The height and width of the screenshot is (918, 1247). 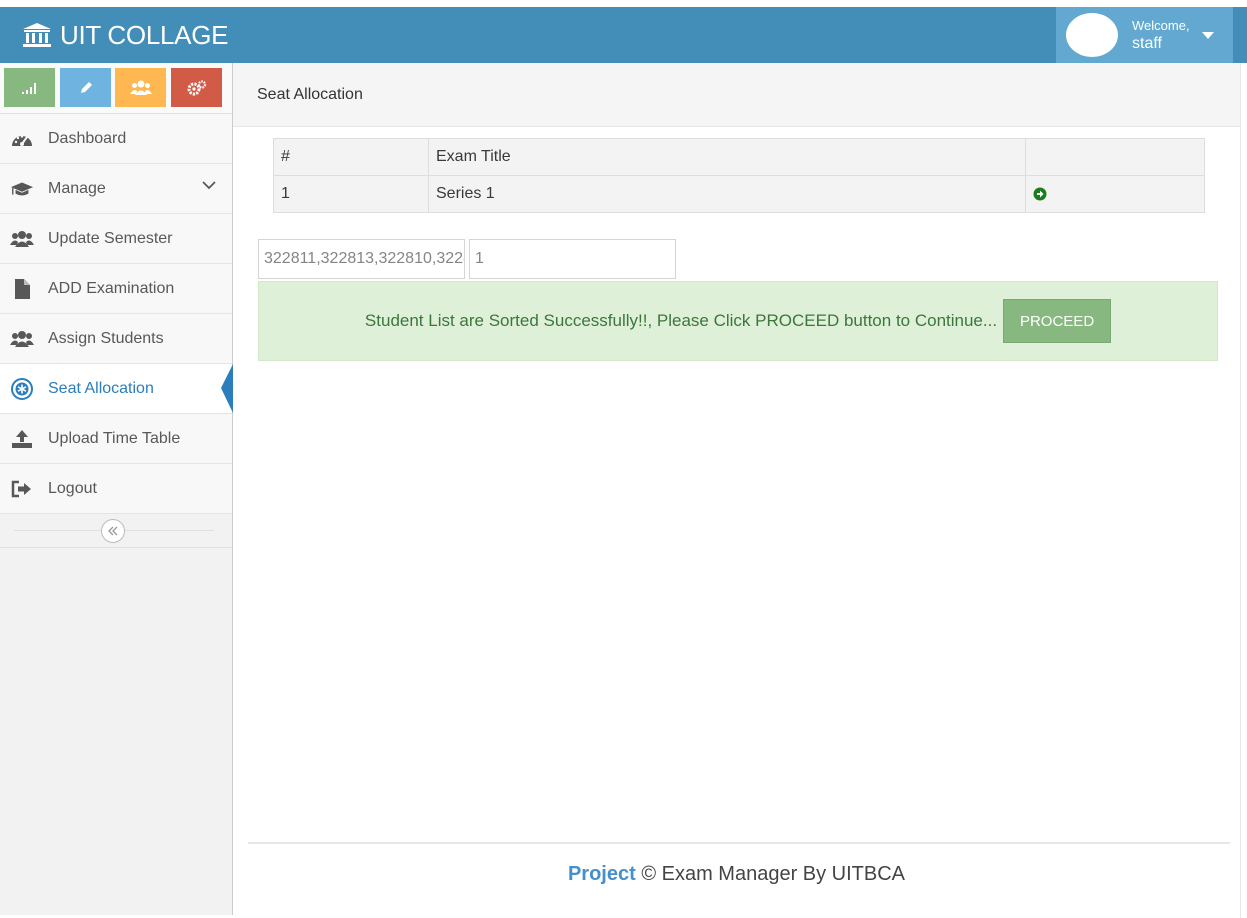 What do you see at coordinates (727, 157) in the screenshot?
I see `column-header-exam-title: Exam Title` at bounding box center [727, 157].